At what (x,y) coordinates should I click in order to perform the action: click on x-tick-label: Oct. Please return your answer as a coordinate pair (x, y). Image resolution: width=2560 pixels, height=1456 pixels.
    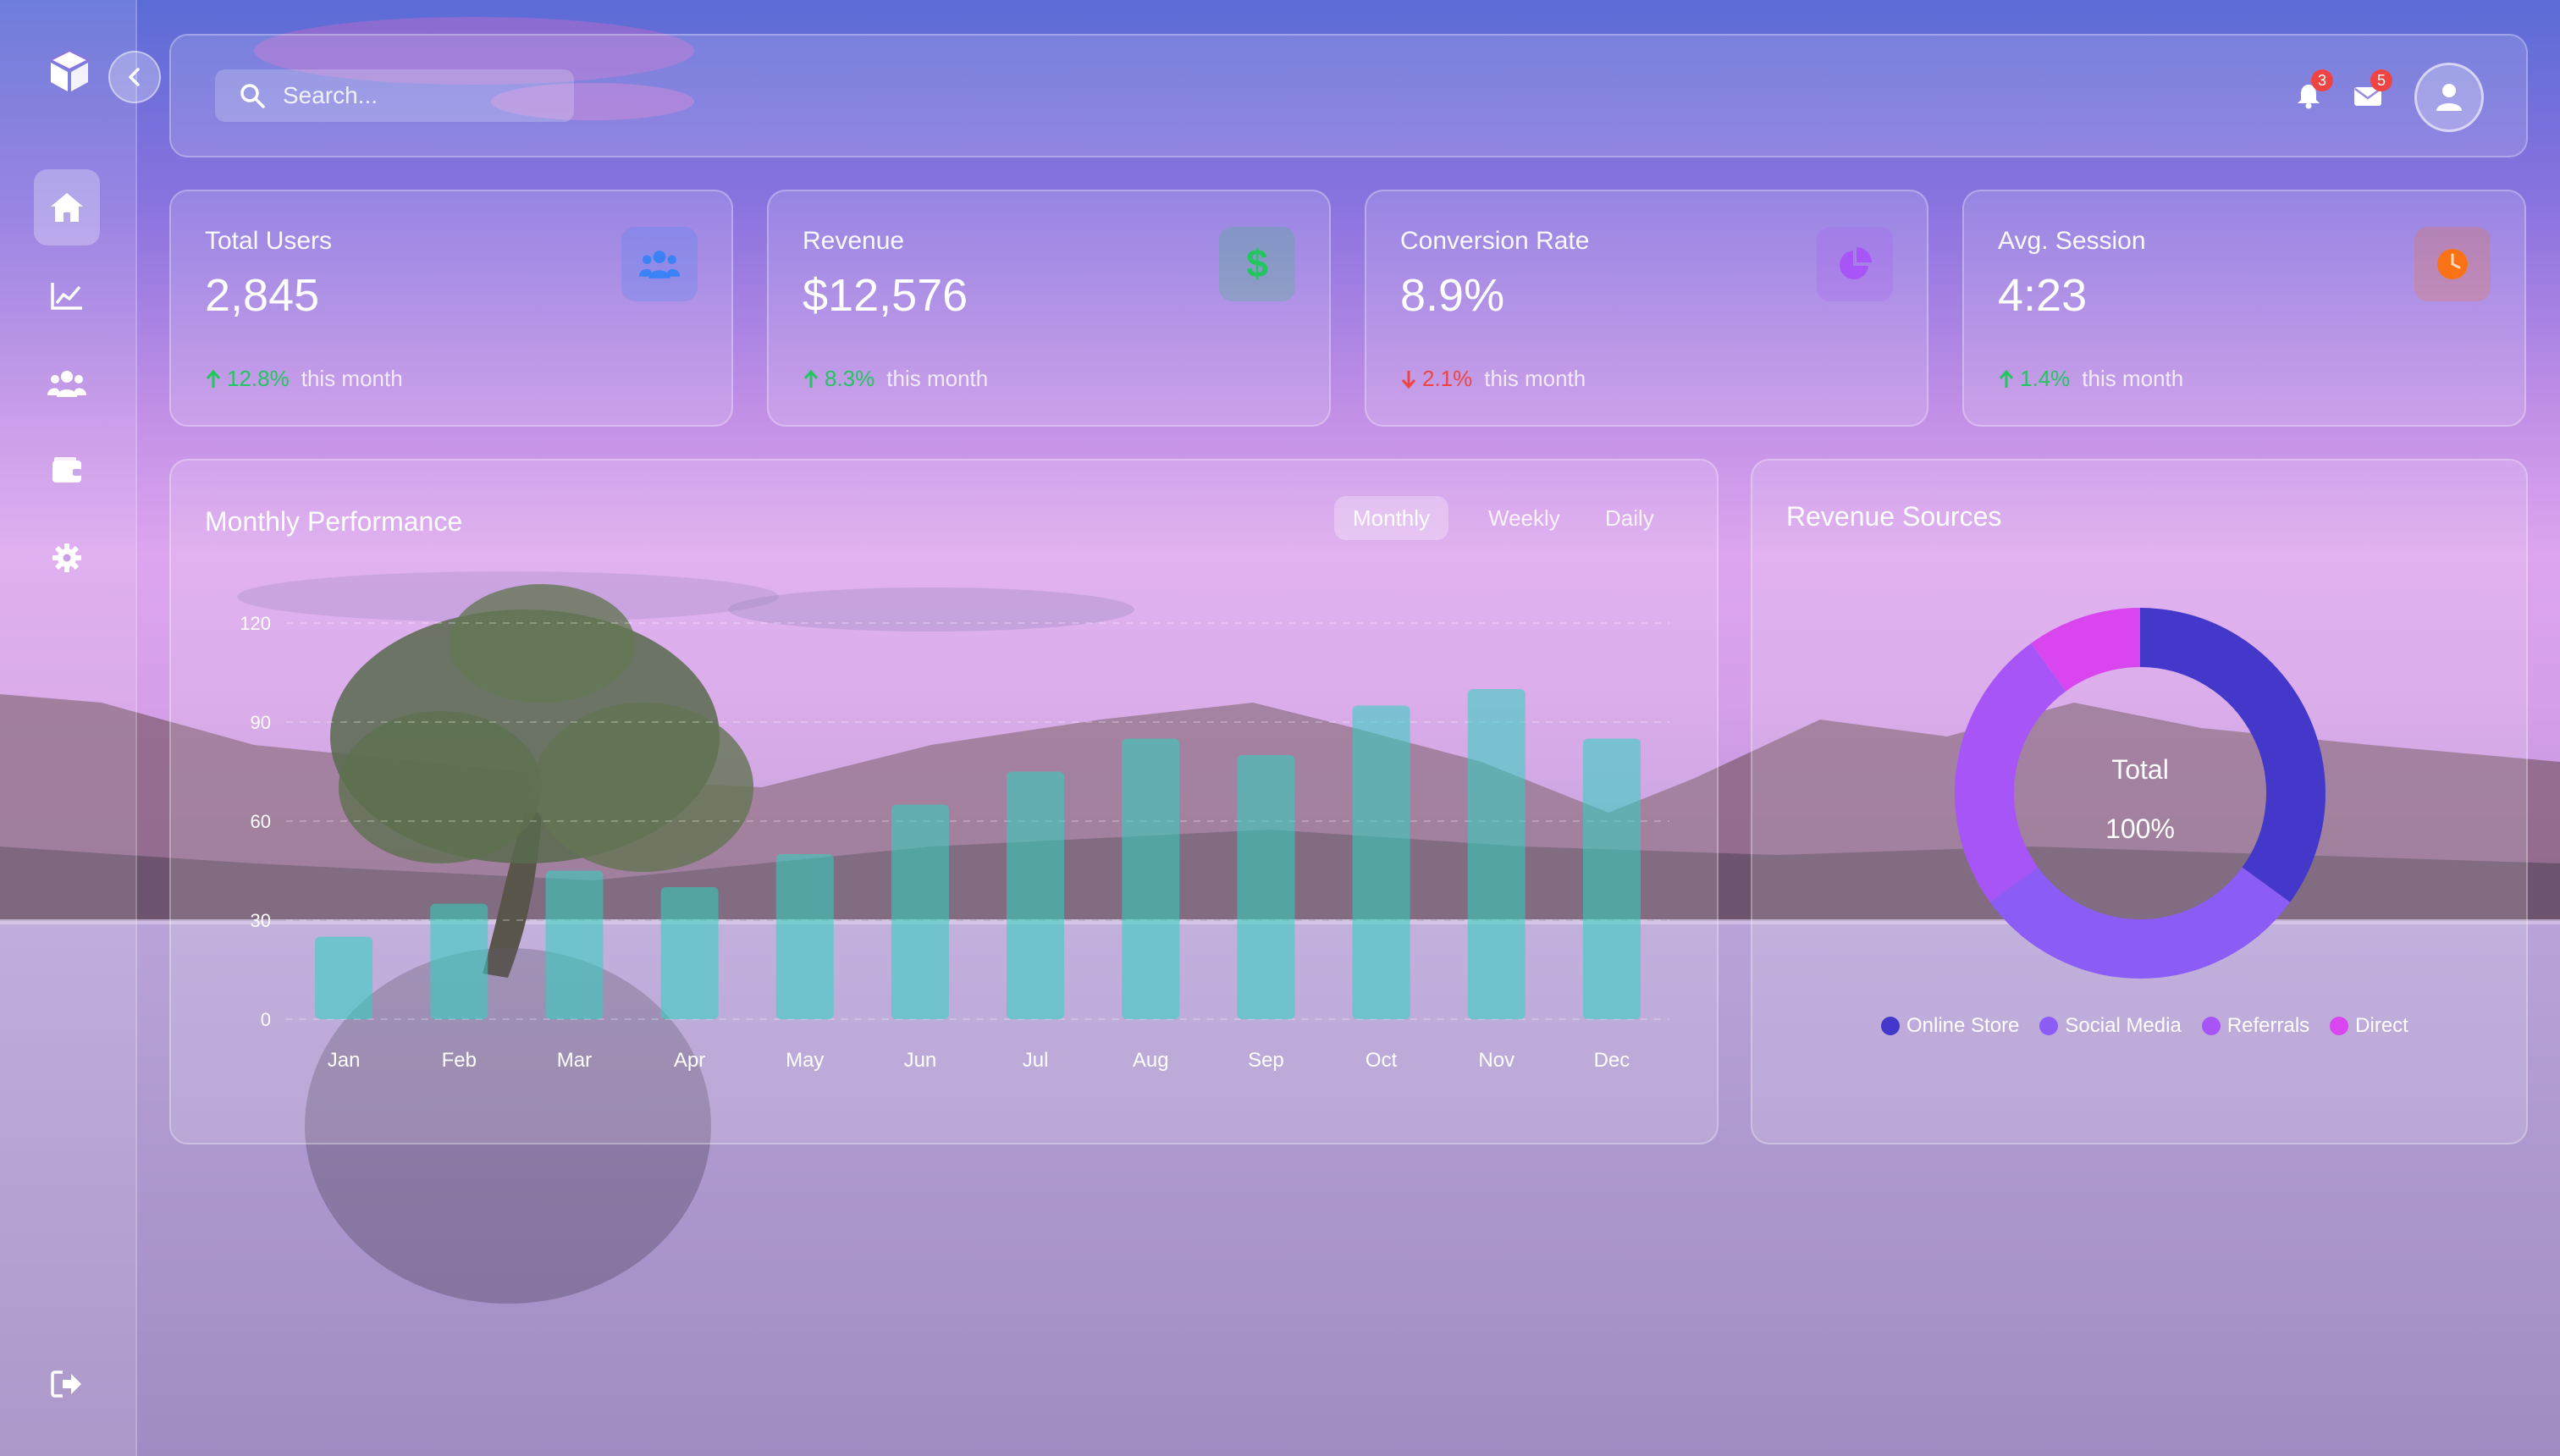
    Looking at the image, I should click on (1382, 1061).